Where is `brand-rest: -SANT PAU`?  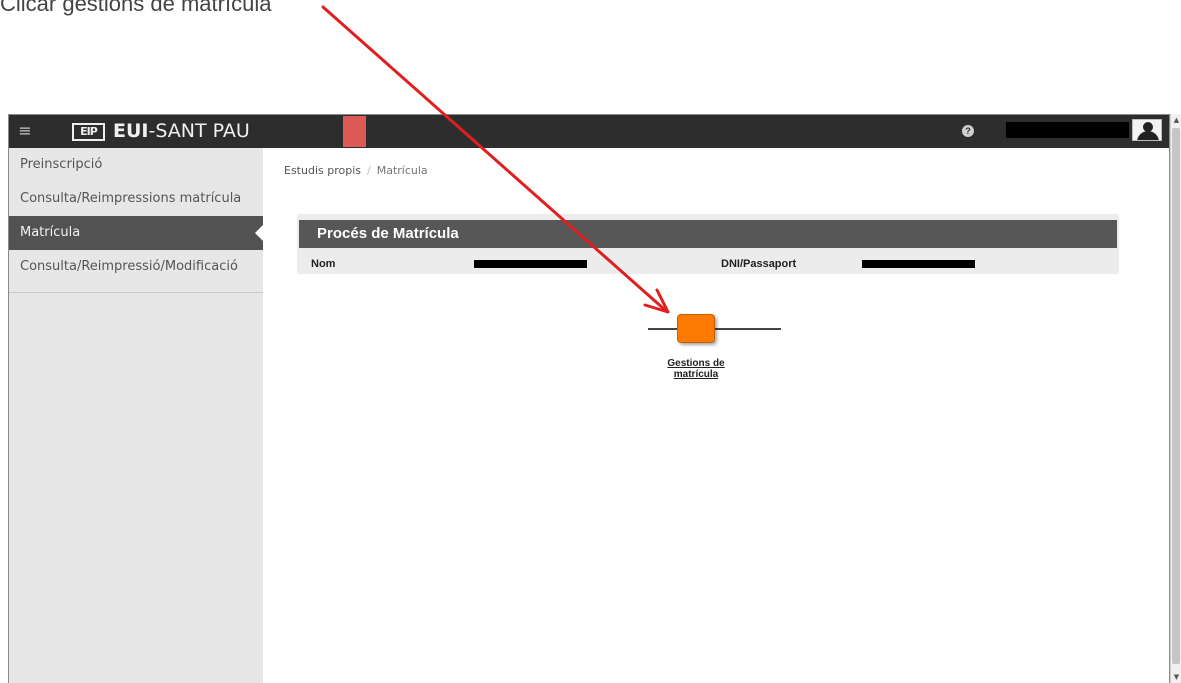
brand-rest: -SANT PAU is located at coordinates (199, 131).